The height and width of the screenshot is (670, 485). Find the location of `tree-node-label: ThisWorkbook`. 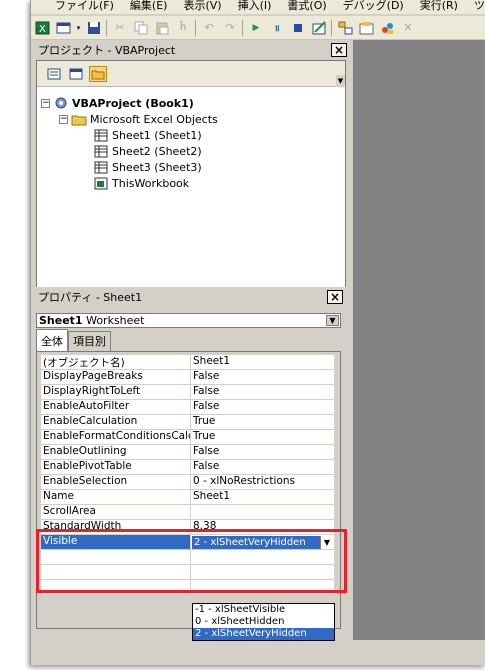

tree-node-label: ThisWorkbook is located at coordinates (151, 183).